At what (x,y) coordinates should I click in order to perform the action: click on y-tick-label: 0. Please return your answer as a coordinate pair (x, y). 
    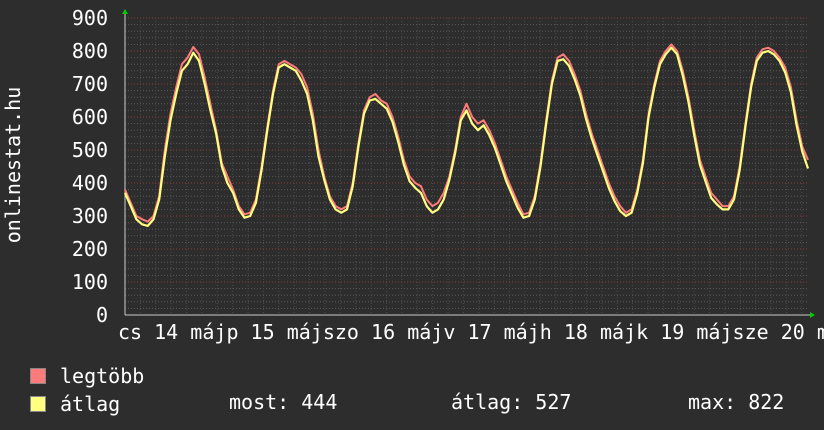
    Looking at the image, I should click on (102, 315).